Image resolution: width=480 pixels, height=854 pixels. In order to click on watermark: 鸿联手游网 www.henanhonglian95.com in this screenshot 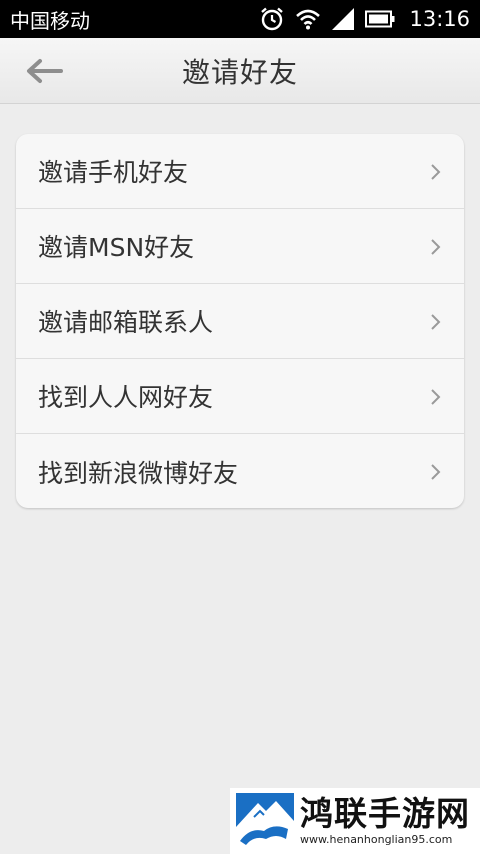, I will do `click(355, 821)`.